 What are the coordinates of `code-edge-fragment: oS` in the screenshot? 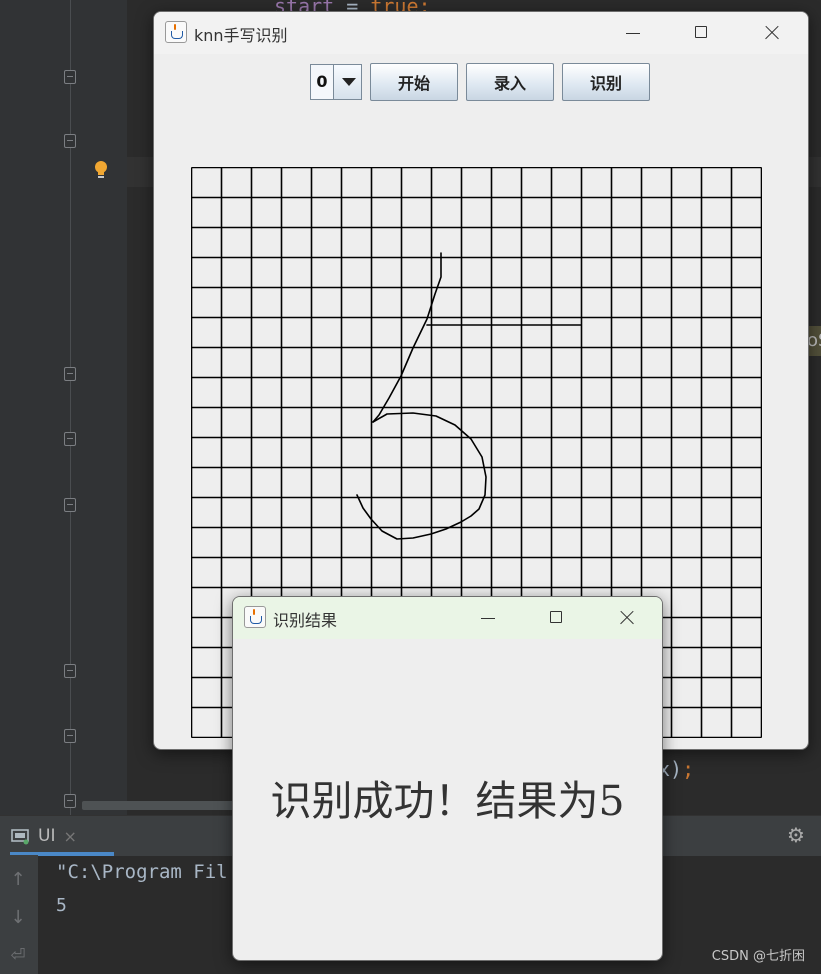 It's located at (814, 341).